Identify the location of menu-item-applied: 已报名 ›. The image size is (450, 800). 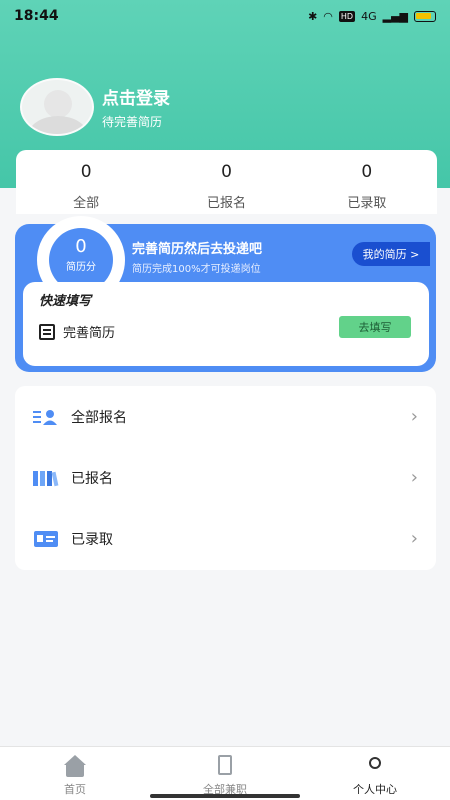
(225, 477).